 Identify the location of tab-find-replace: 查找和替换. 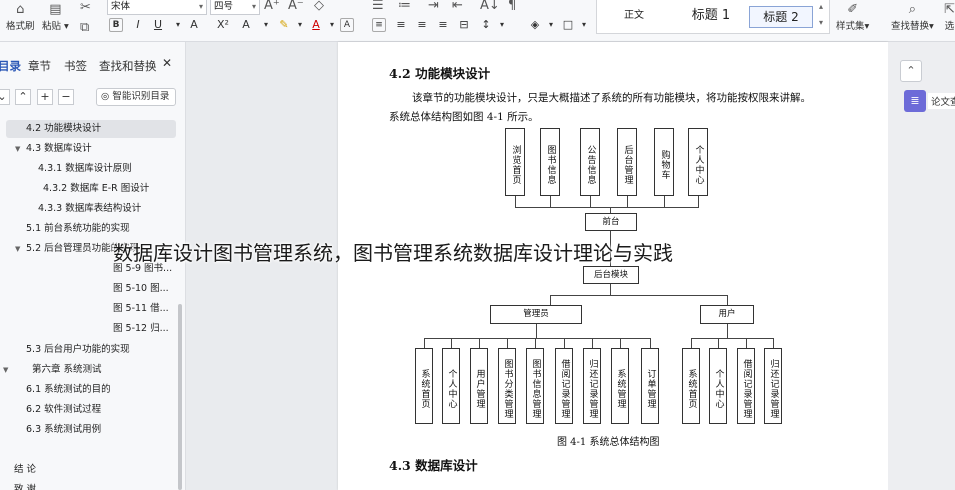
(128, 66).